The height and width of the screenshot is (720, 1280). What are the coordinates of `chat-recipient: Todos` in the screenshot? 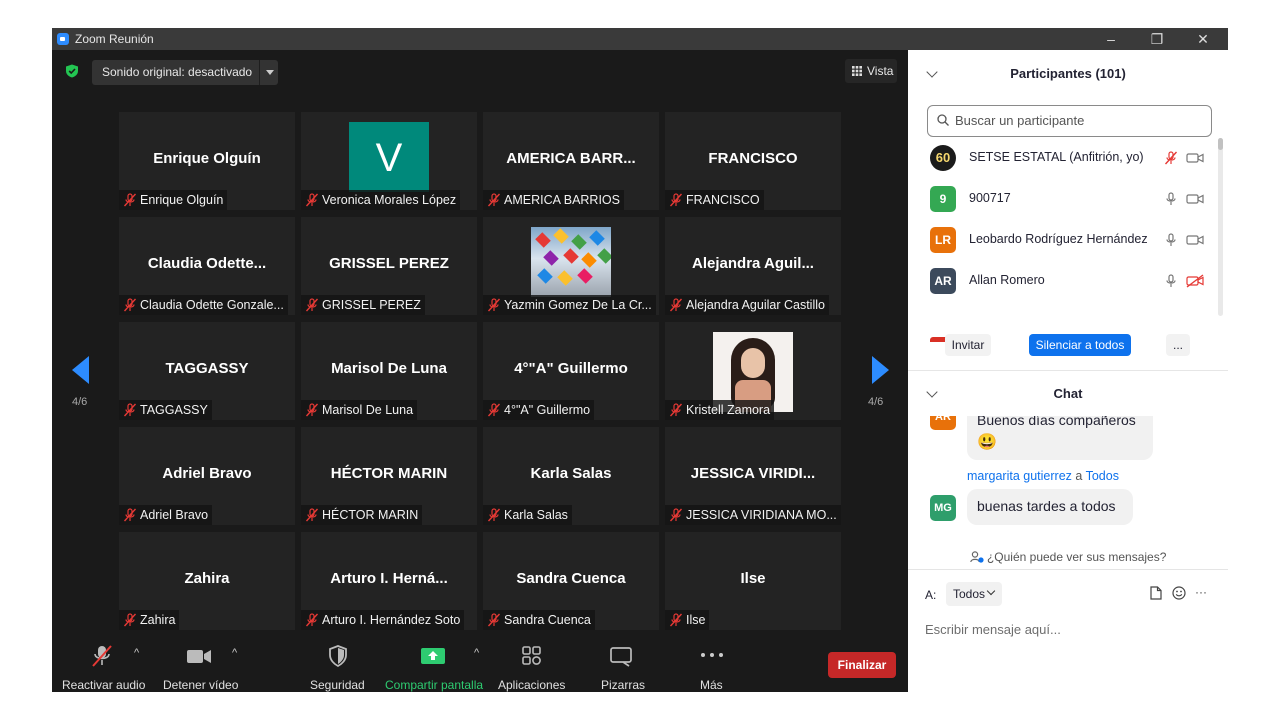 It's located at (1102, 476).